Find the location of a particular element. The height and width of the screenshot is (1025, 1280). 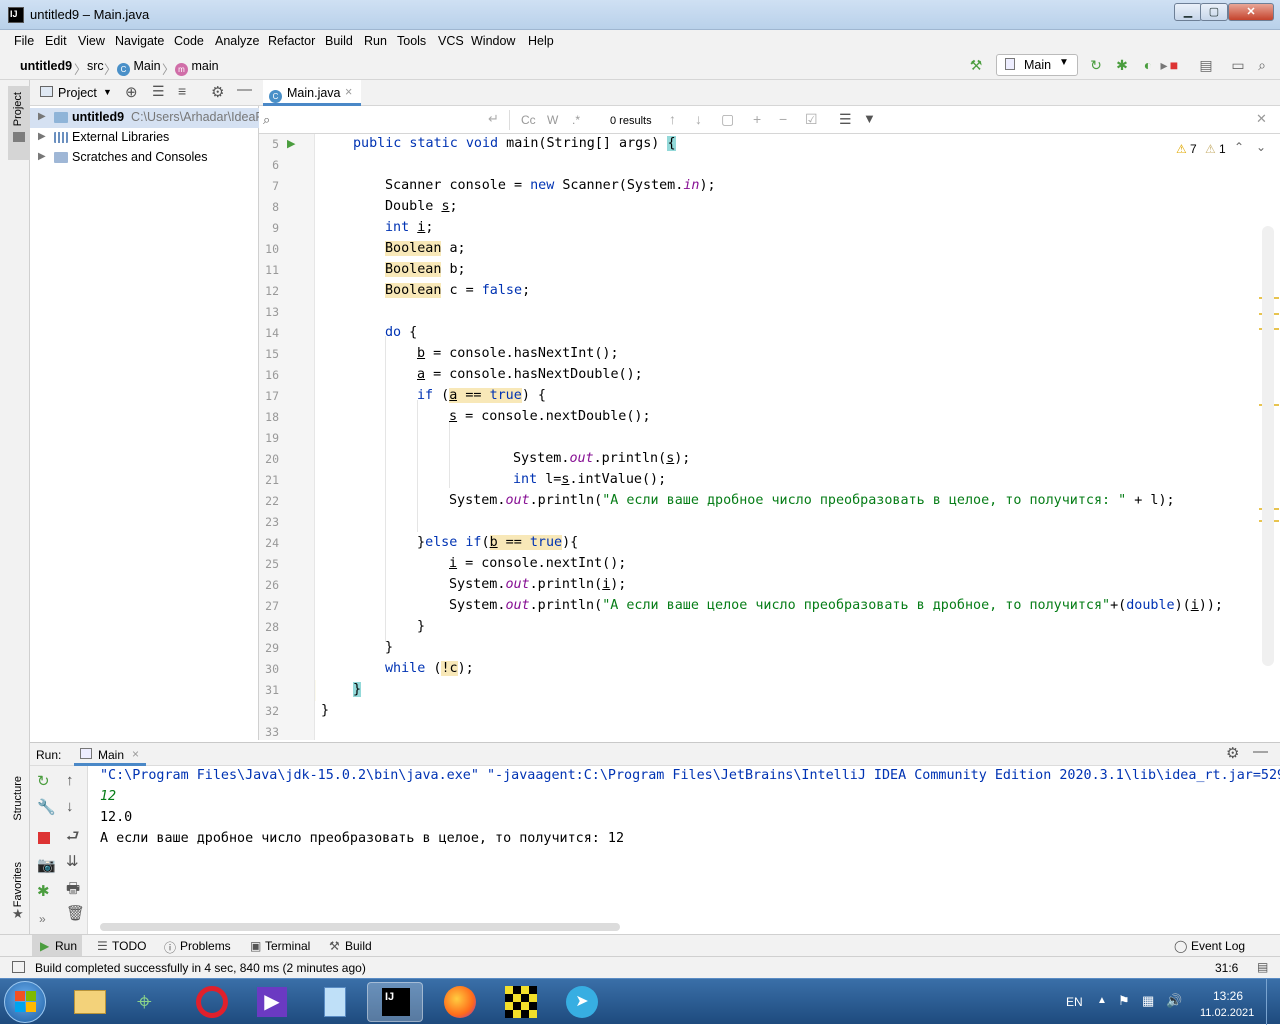

new-line-icon: ↵ is located at coordinates (493, 119).